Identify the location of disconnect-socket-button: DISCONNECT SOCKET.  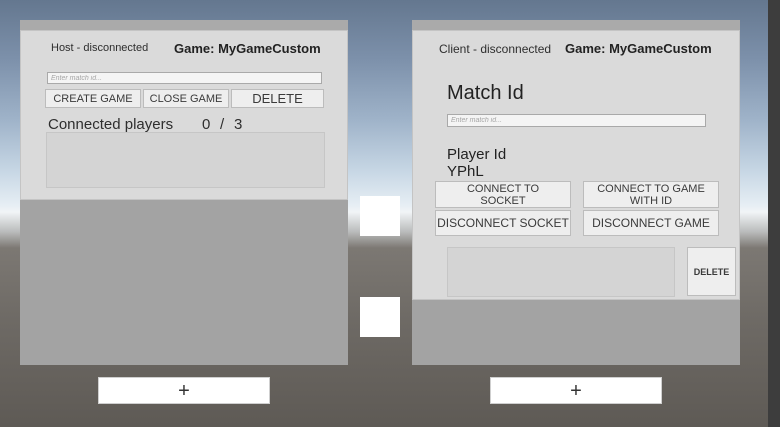
(503, 223).